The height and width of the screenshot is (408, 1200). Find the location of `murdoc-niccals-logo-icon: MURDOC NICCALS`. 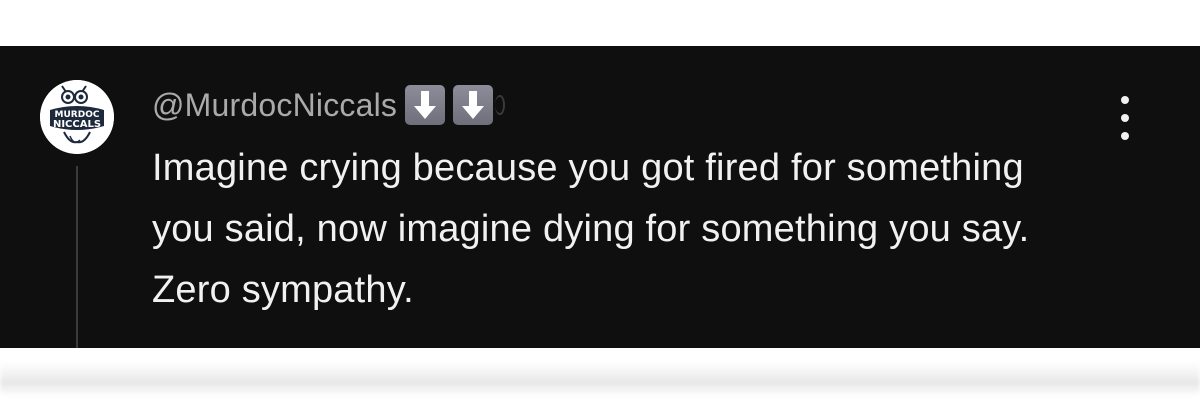

murdoc-niccals-logo-icon: MURDOC NICCALS is located at coordinates (77, 117).